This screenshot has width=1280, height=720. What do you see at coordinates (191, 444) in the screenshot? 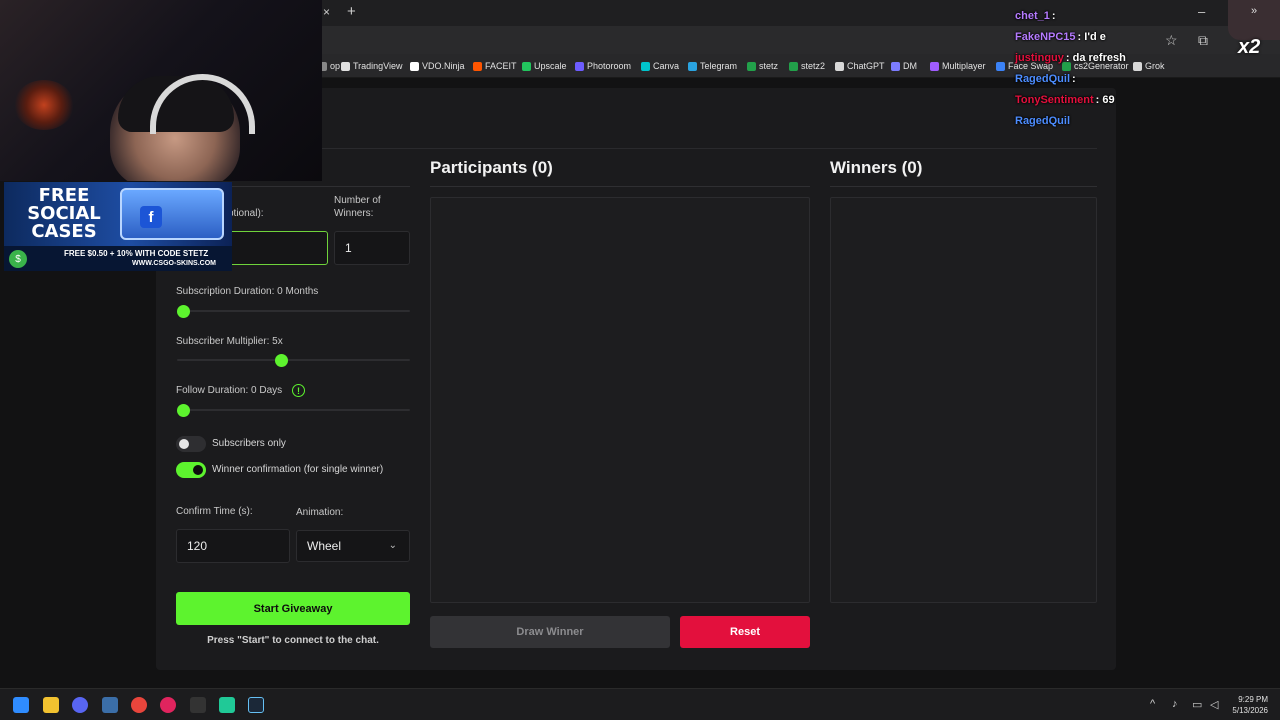
I see `subscribers-only-toggle` at bounding box center [191, 444].